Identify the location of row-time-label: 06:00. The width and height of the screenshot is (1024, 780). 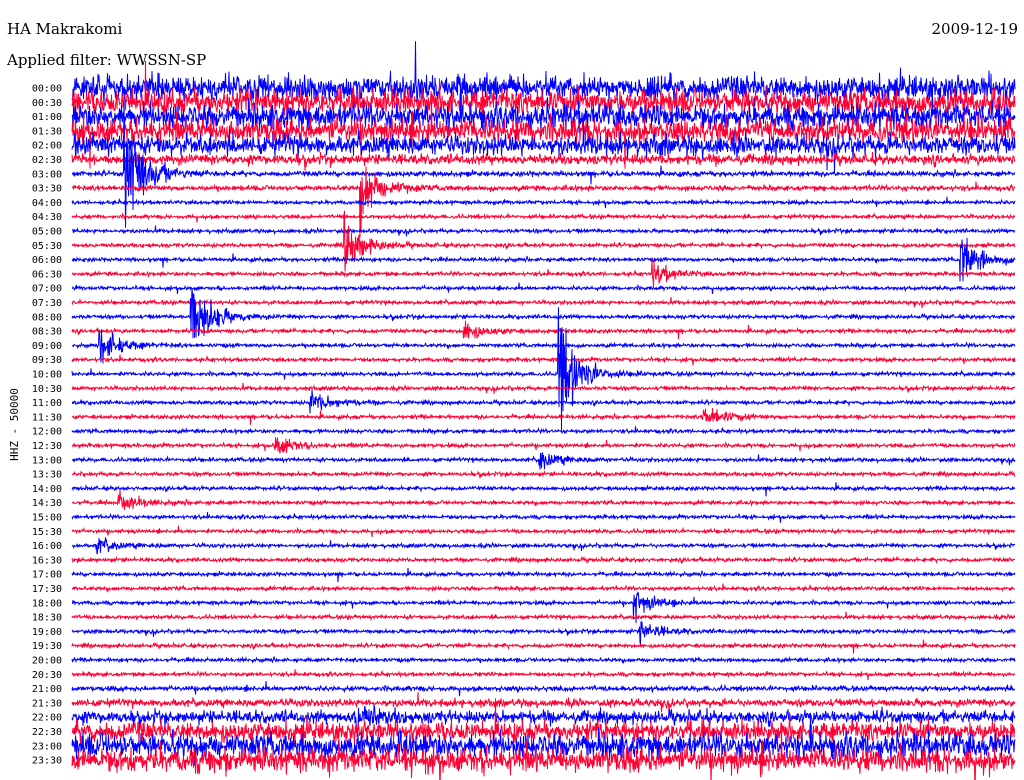
(47, 260).